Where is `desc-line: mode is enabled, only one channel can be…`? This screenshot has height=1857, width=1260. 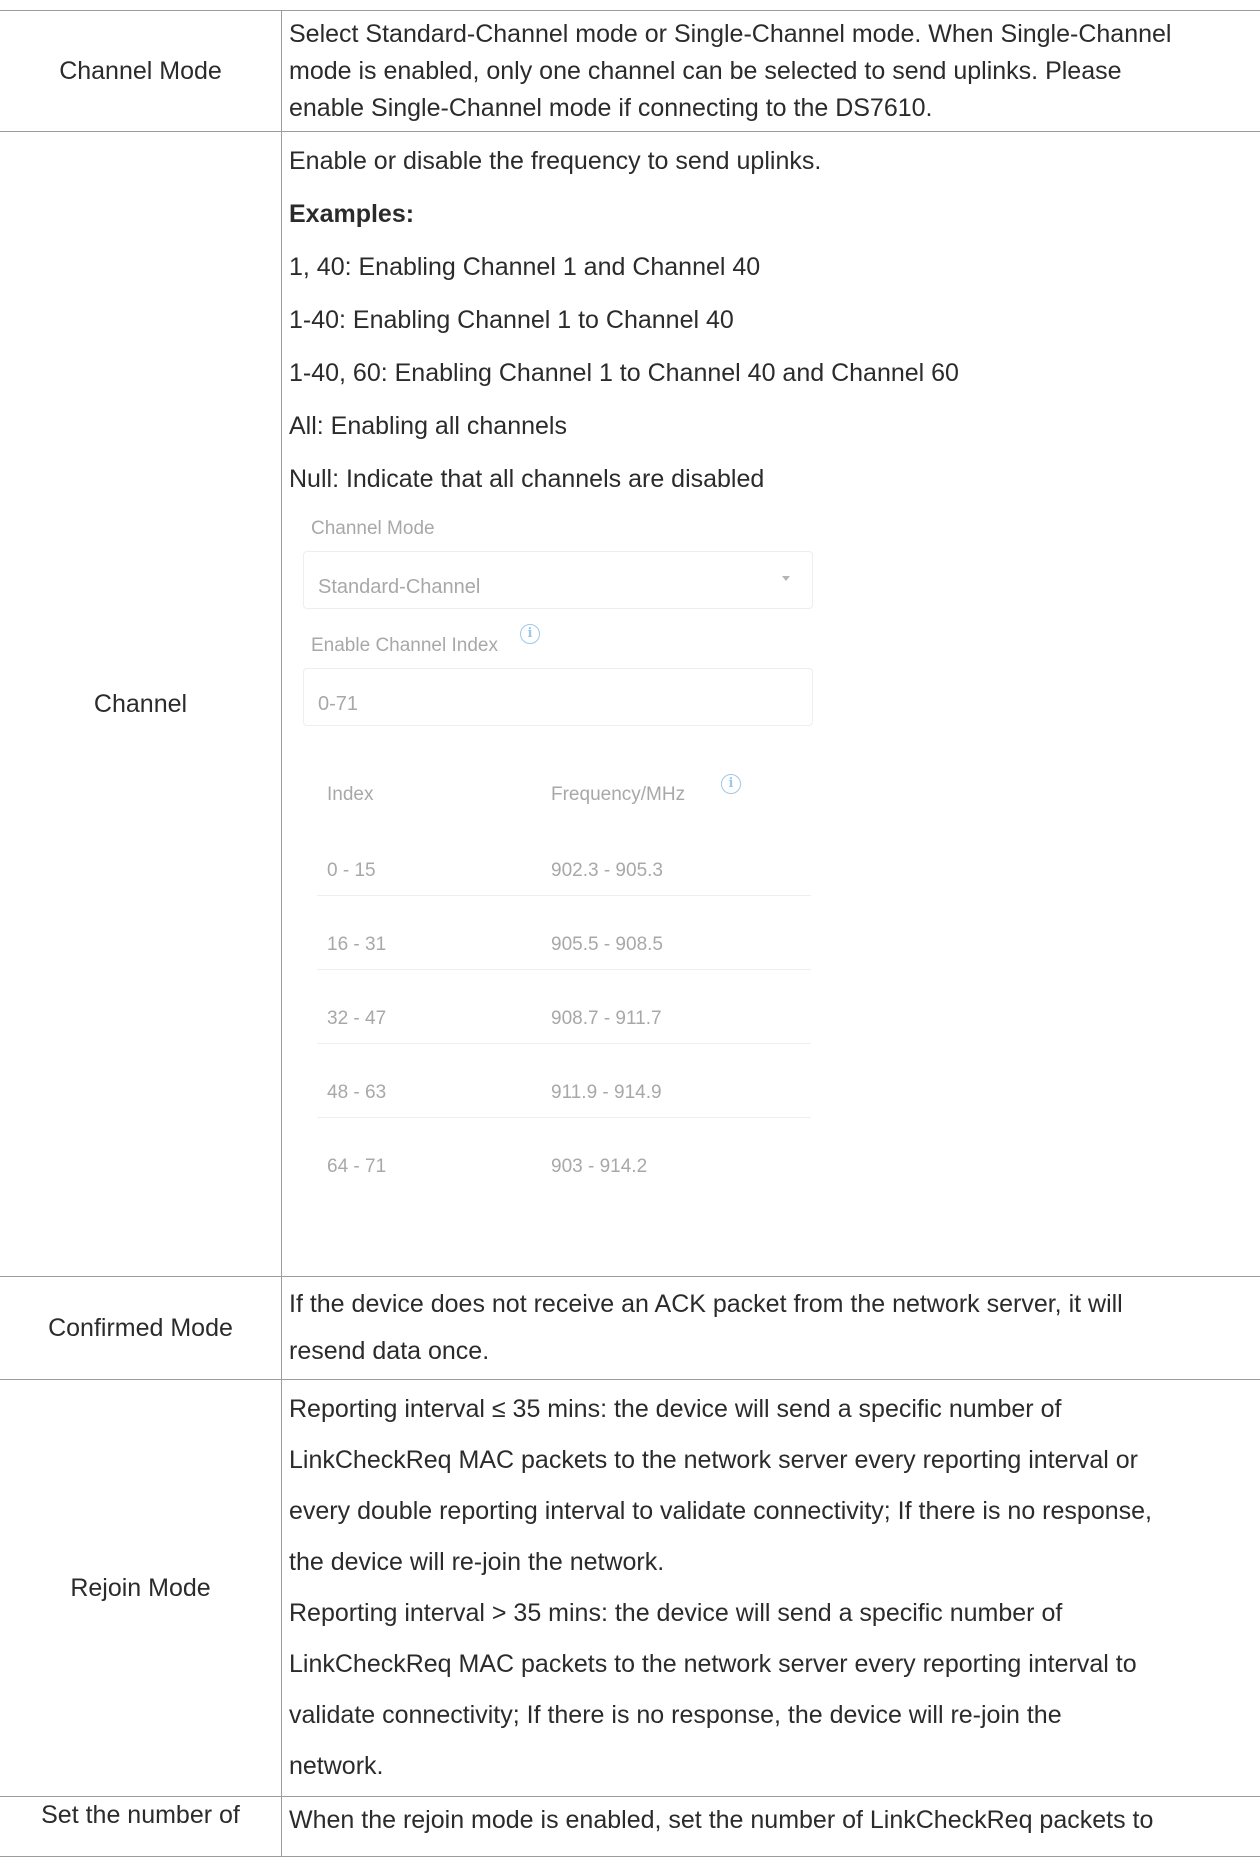
desc-line: mode is enabled, only one channel can be… is located at coordinates (774, 71).